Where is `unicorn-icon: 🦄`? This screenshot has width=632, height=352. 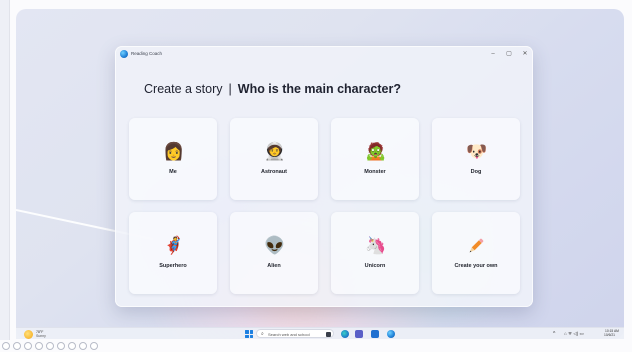 unicorn-icon: 🦄 is located at coordinates (376, 246).